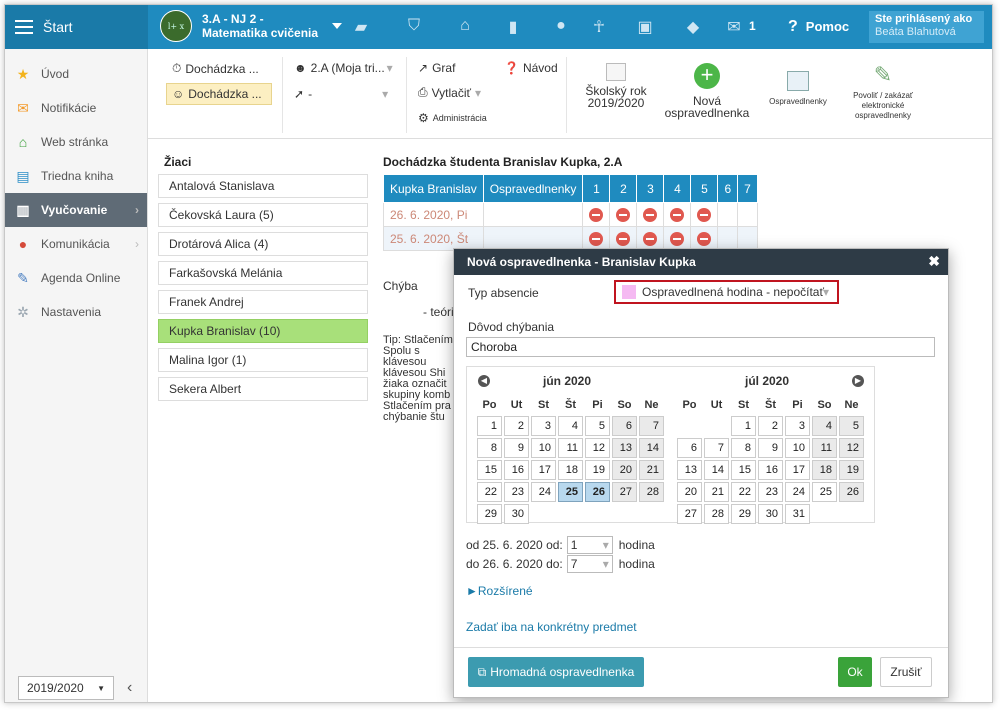  Describe the element at coordinates (556, 672) in the screenshot. I see `hromadna-button: ⧉ Hromadná ospravedlnenka` at that location.